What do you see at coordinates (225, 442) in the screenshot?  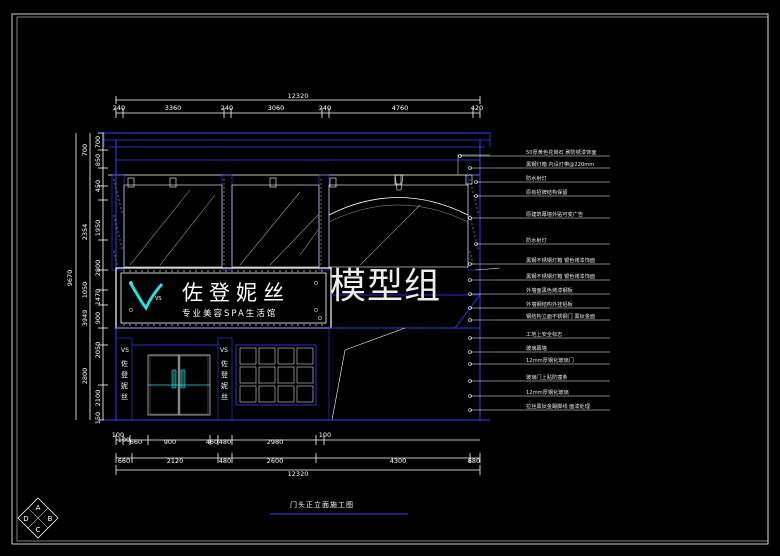 I see `dim-bottom-part: 480` at bounding box center [225, 442].